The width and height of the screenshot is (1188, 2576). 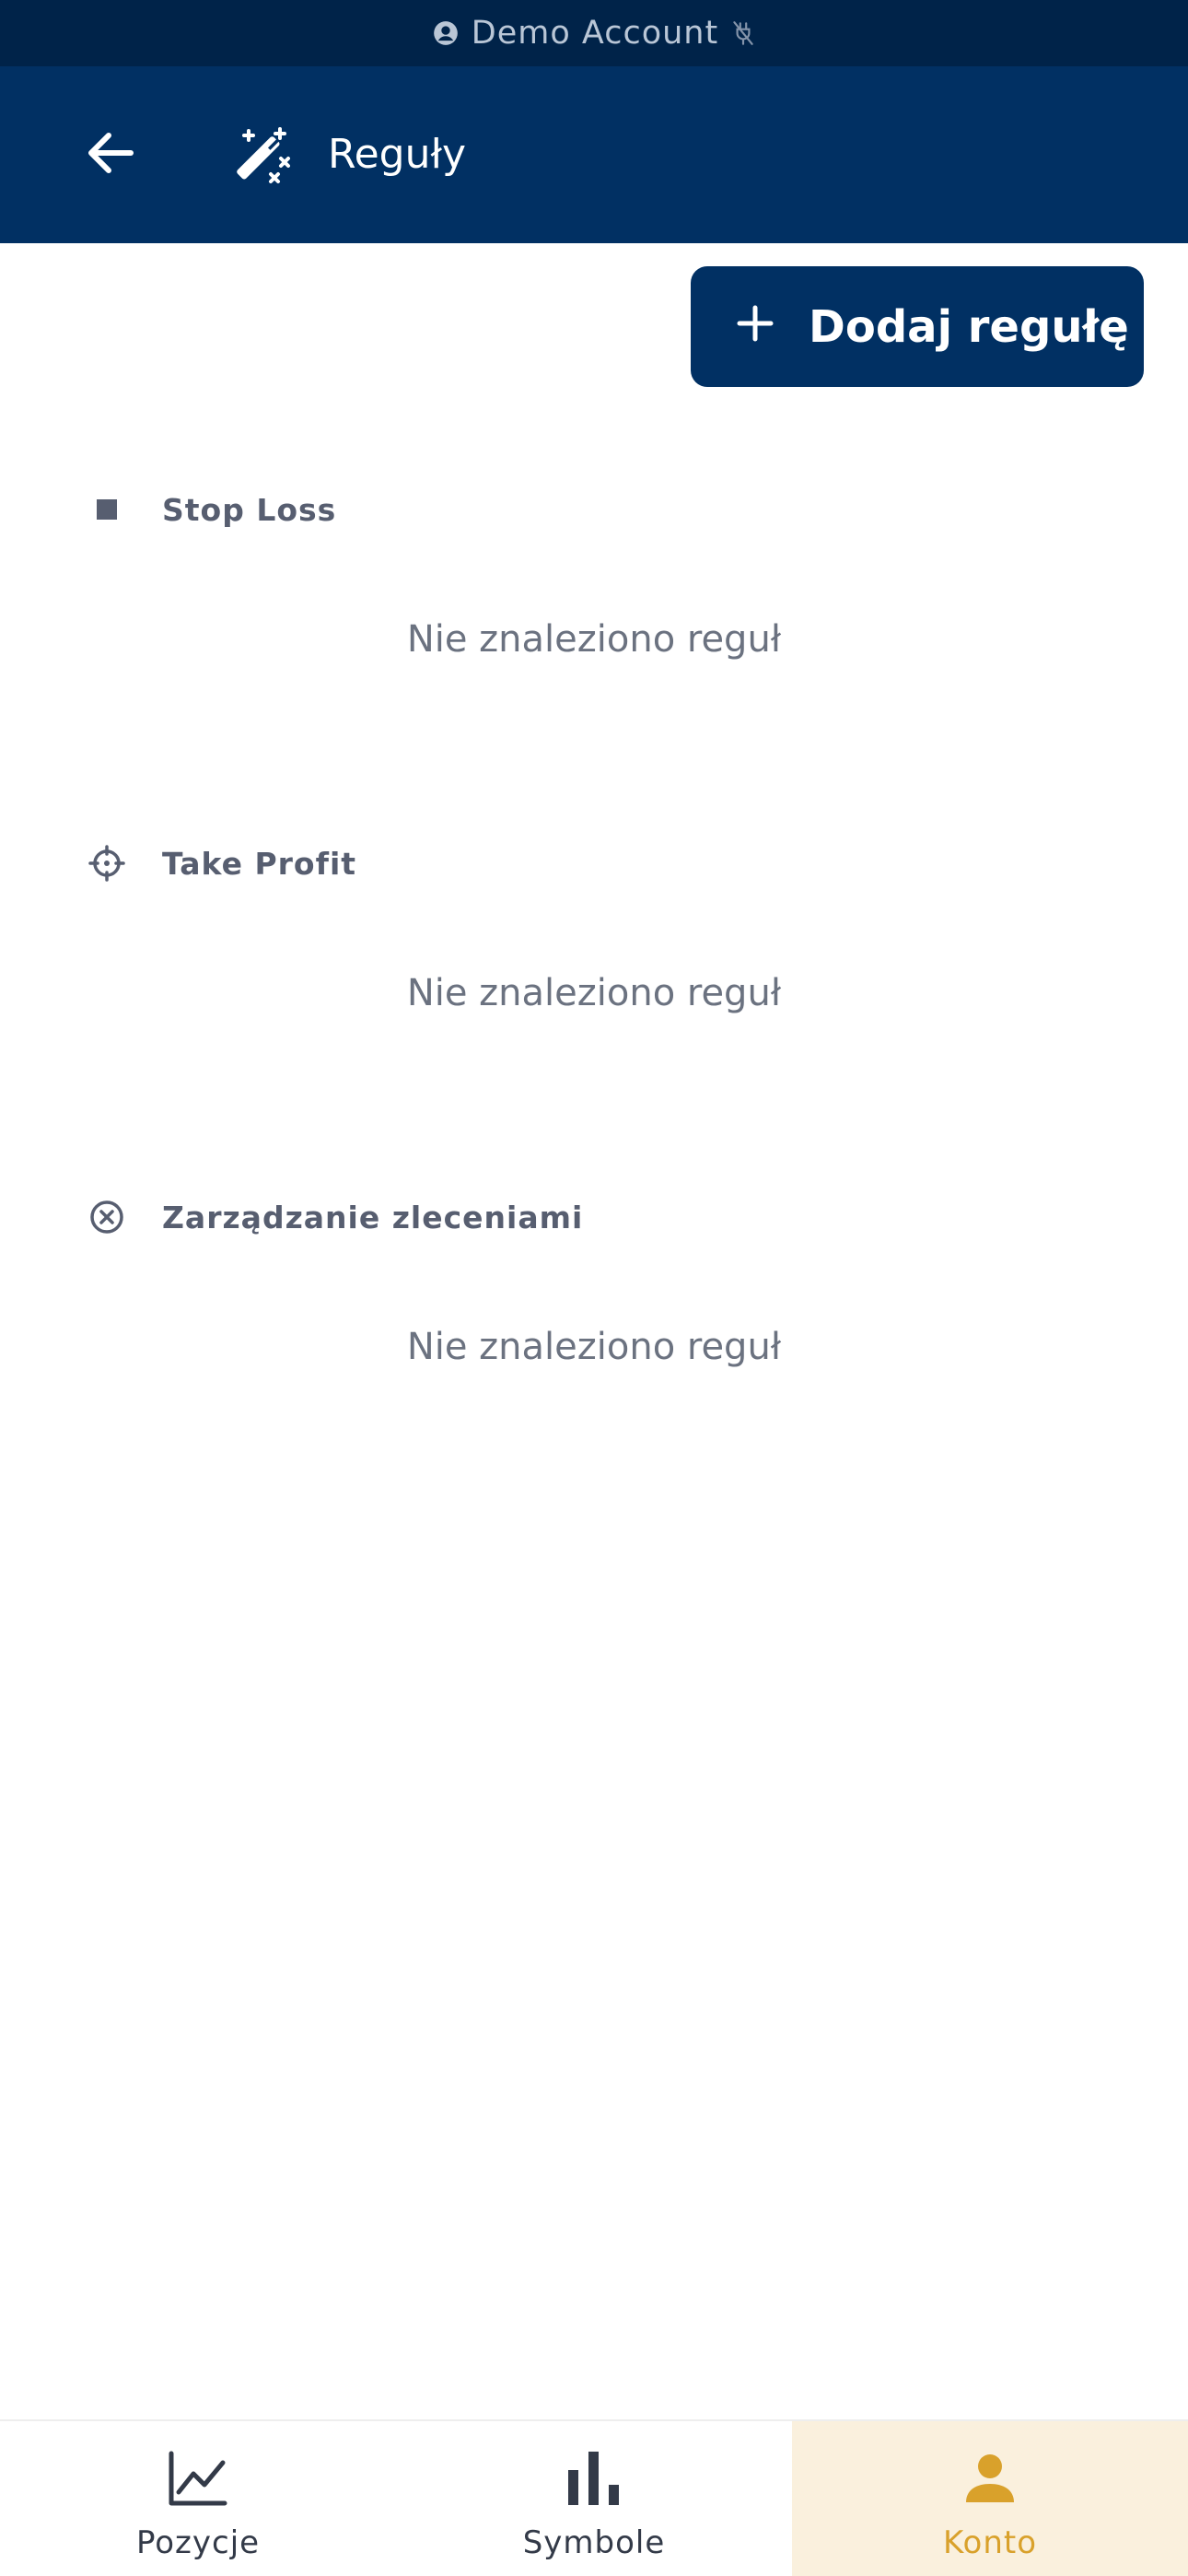 I want to click on nav-label: Konto, so click(x=990, y=2542).